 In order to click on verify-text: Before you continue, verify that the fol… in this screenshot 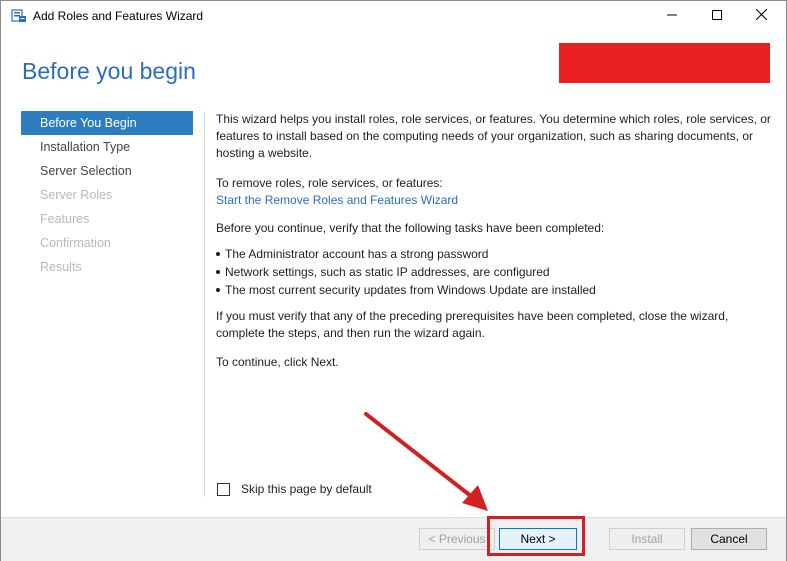, I will do `click(410, 228)`.